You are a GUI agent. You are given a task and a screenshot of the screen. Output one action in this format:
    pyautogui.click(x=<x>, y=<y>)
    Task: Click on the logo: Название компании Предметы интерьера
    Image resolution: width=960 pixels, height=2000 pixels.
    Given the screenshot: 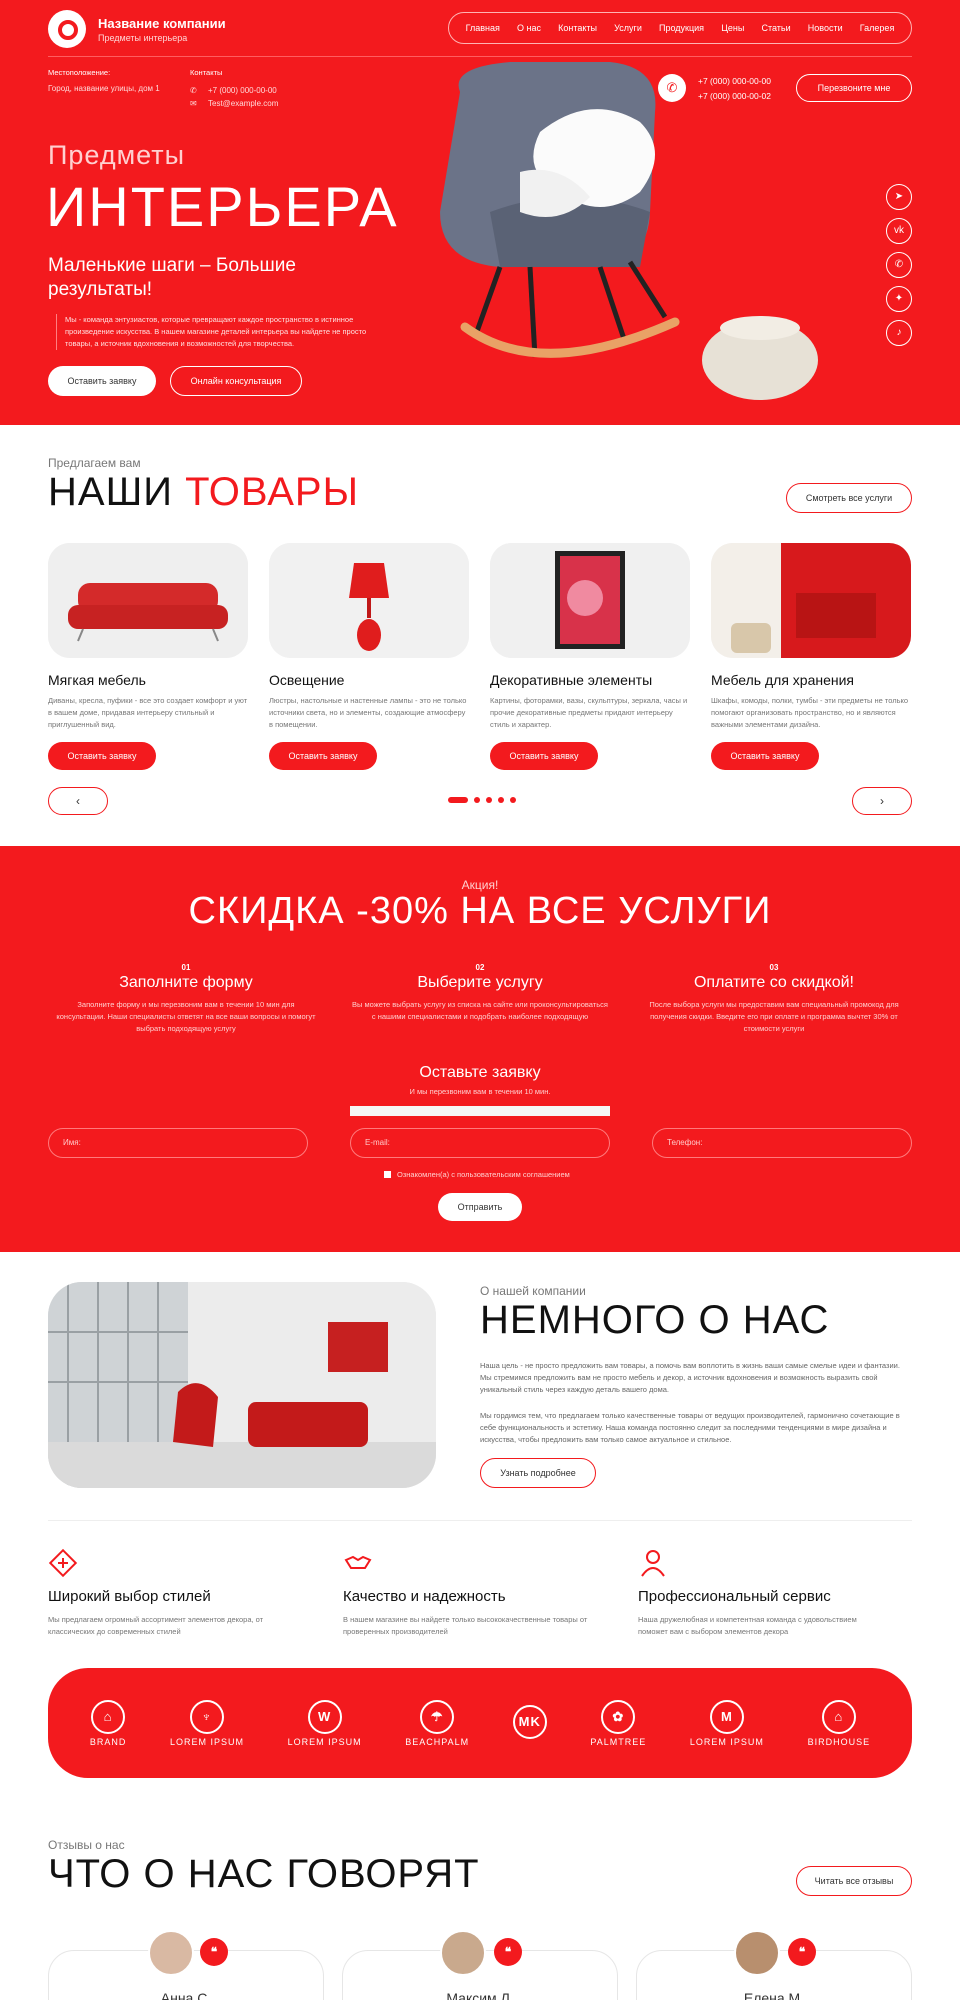 What is the action you would take?
    pyautogui.click(x=137, y=29)
    